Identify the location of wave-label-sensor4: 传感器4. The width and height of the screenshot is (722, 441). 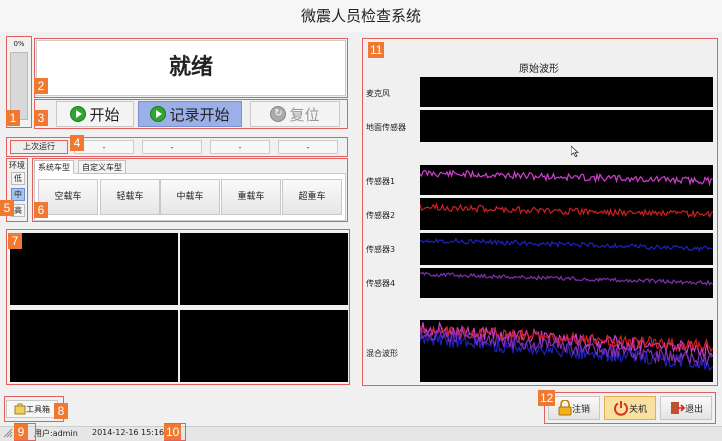
(381, 283).